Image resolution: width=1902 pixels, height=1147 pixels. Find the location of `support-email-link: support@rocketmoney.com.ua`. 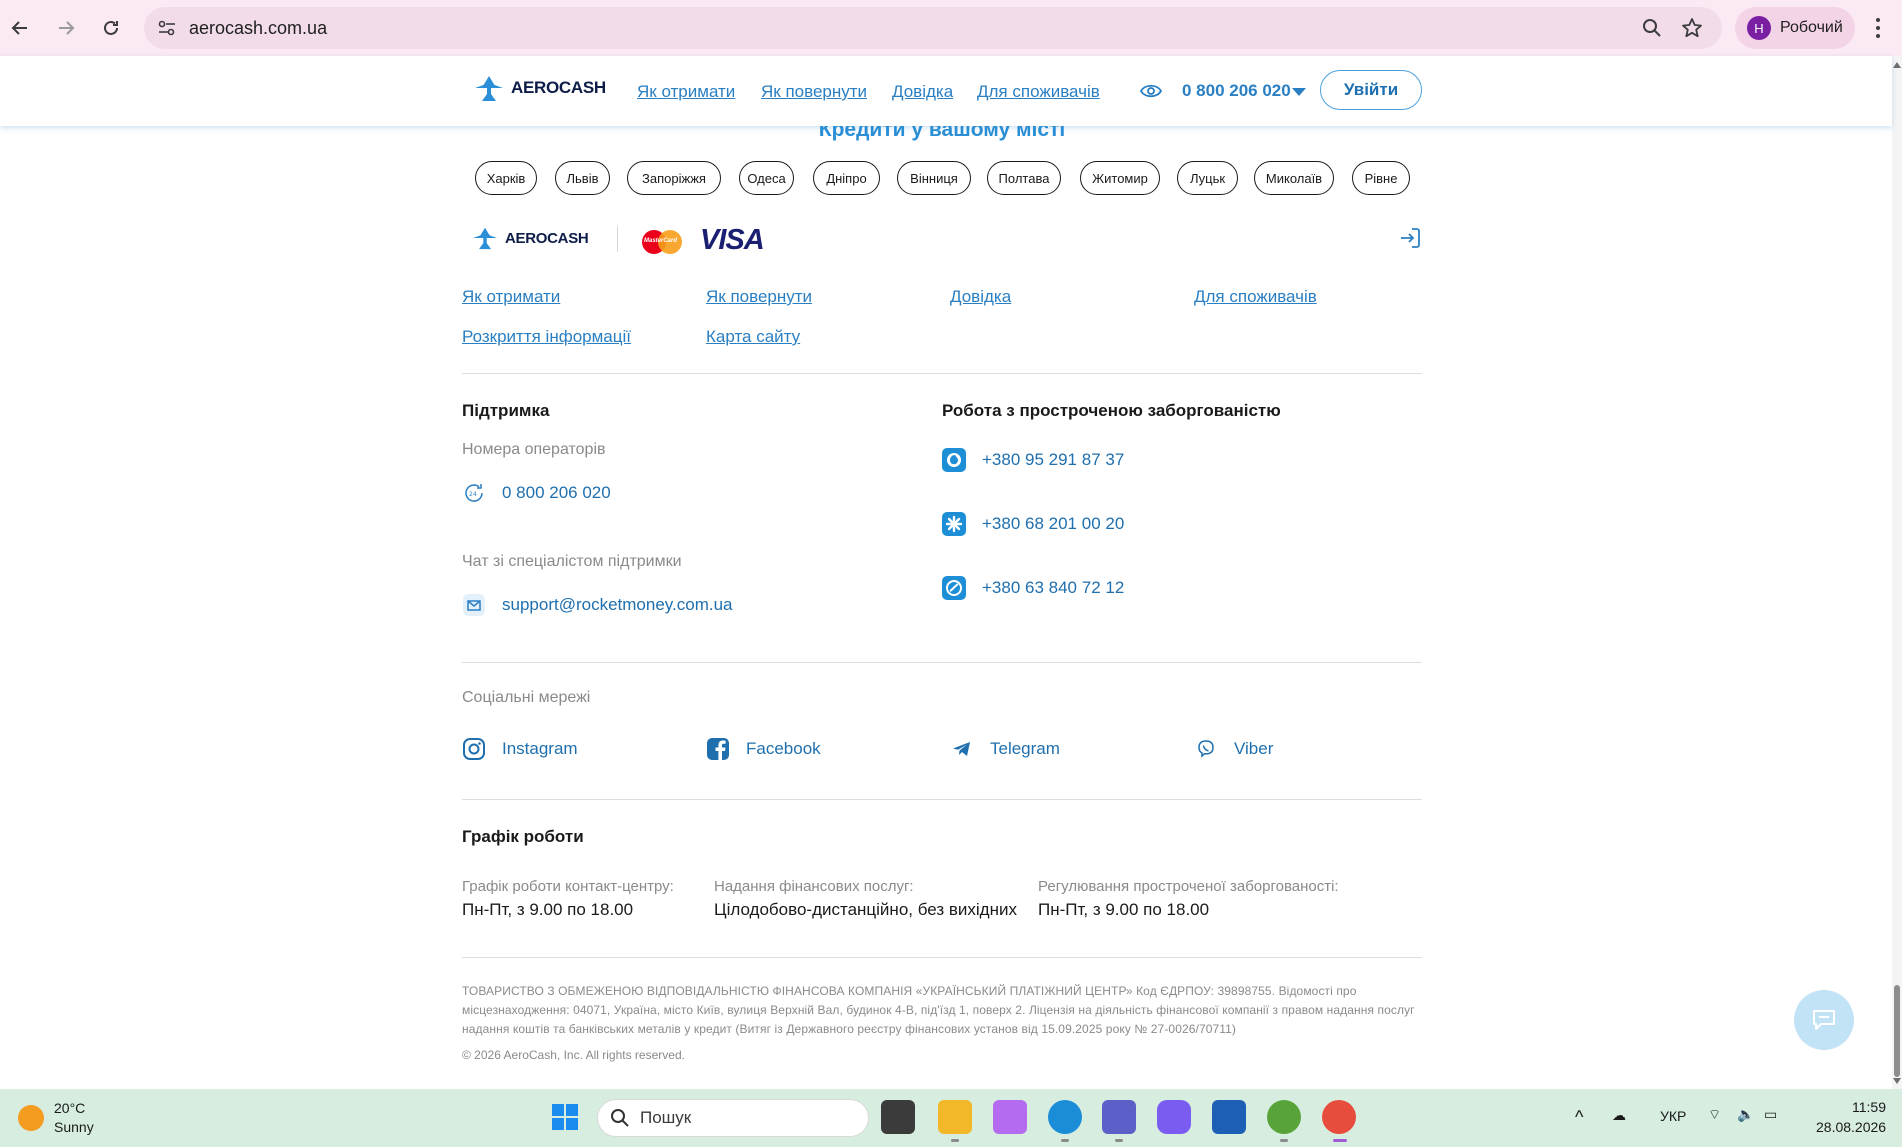

support-email-link: support@rocketmoney.com.ua is located at coordinates (597, 605).